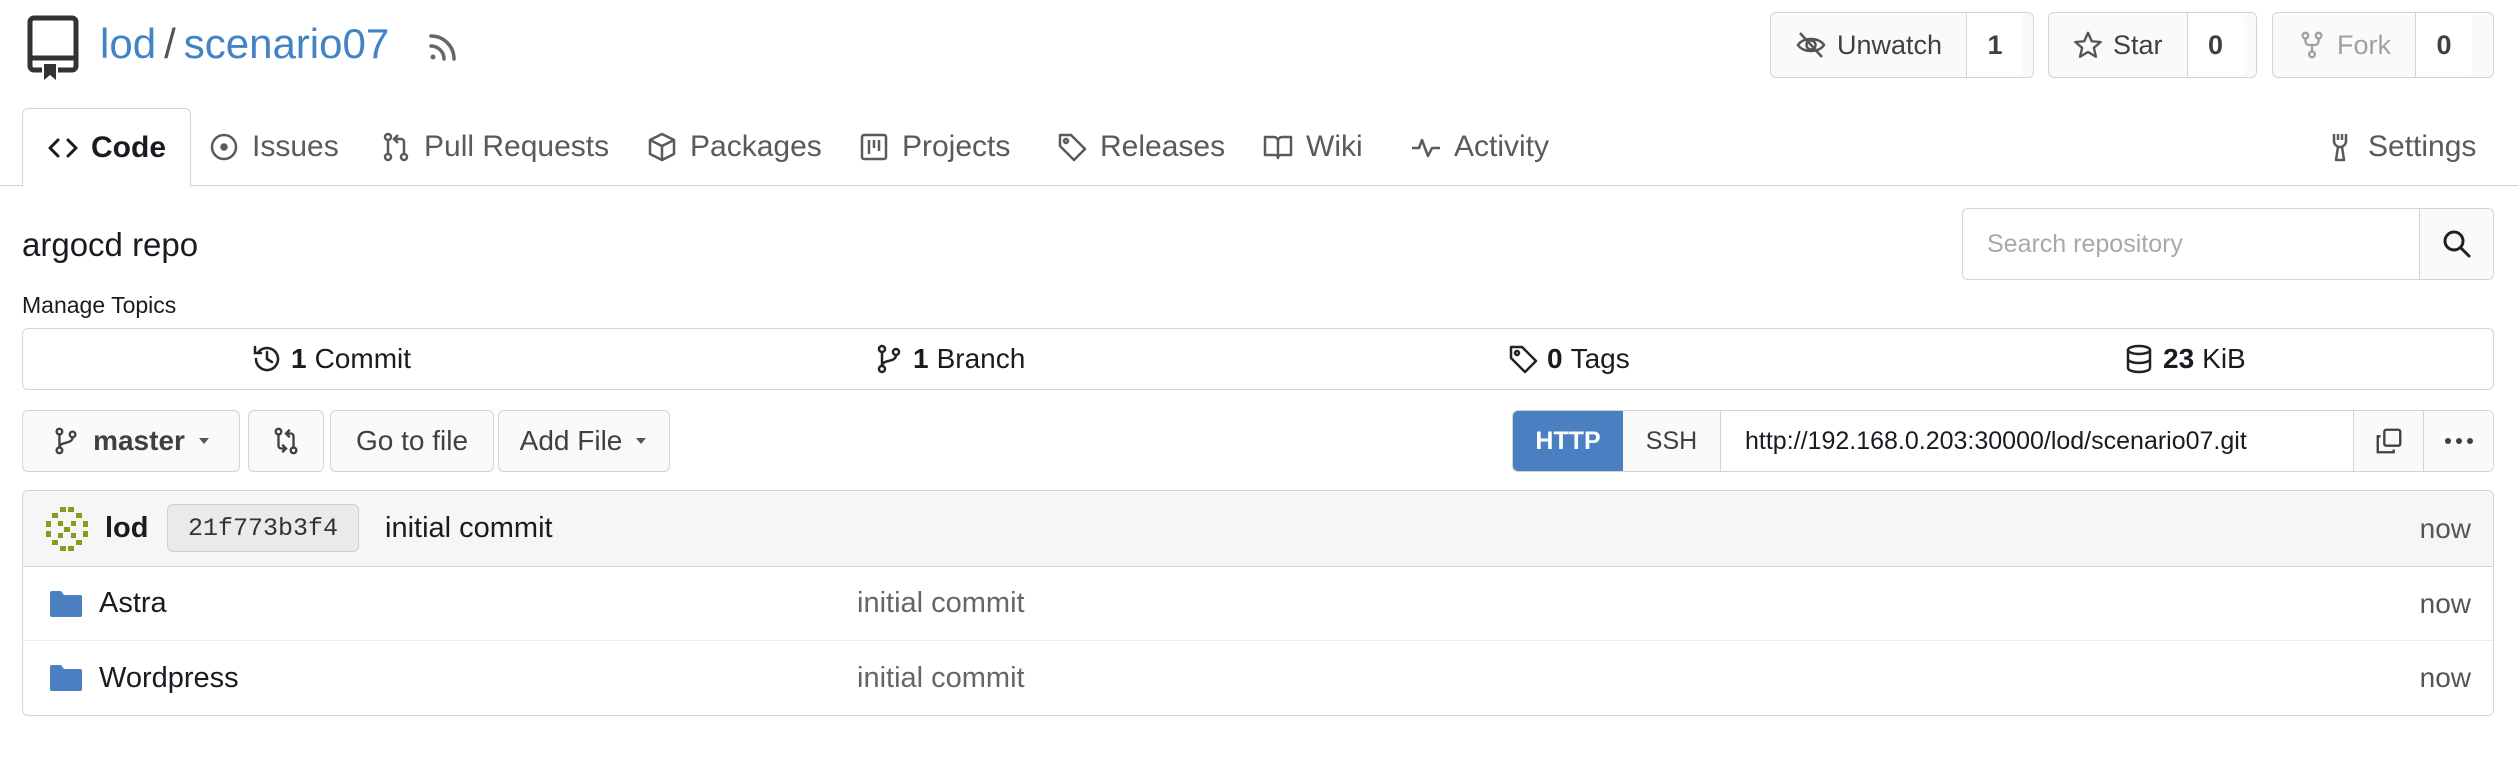 This screenshot has height=764, width=2518. I want to click on tab-label: Settings, so click(2422, 146).